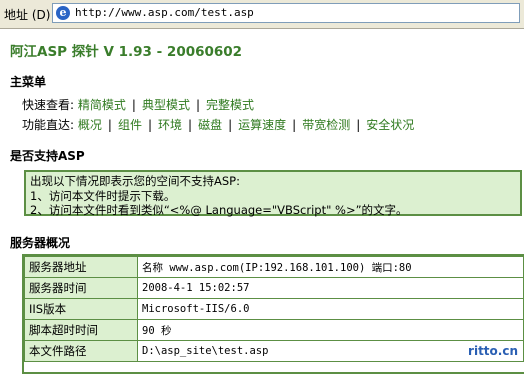  I want to click on link-compute-speed: 运算速度, so click(262, 125).